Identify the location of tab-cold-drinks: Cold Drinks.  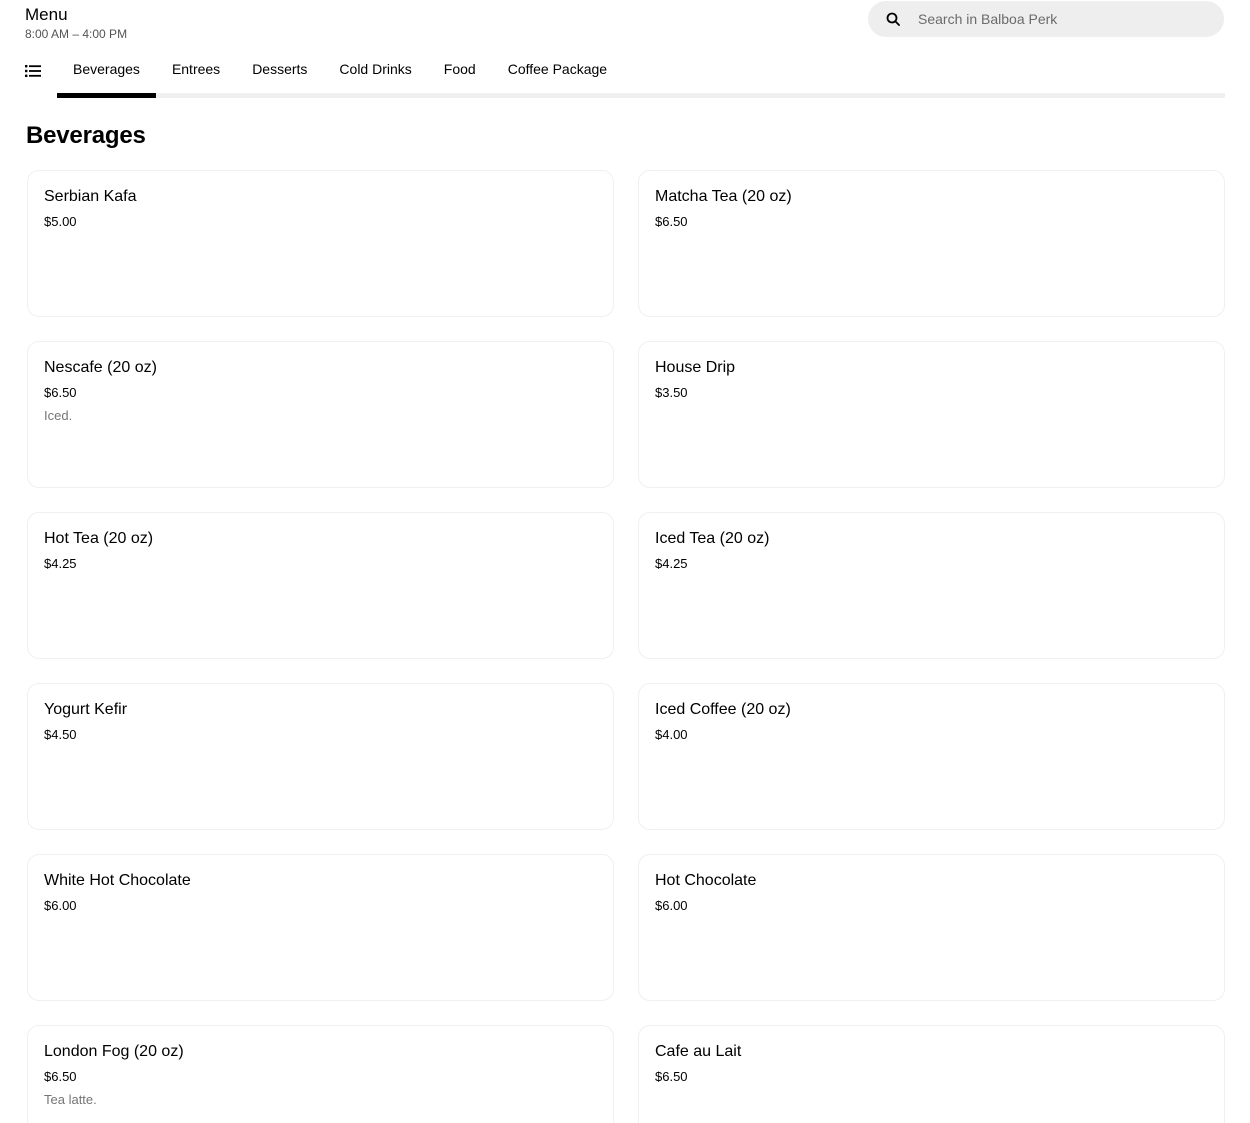
(375, 73).